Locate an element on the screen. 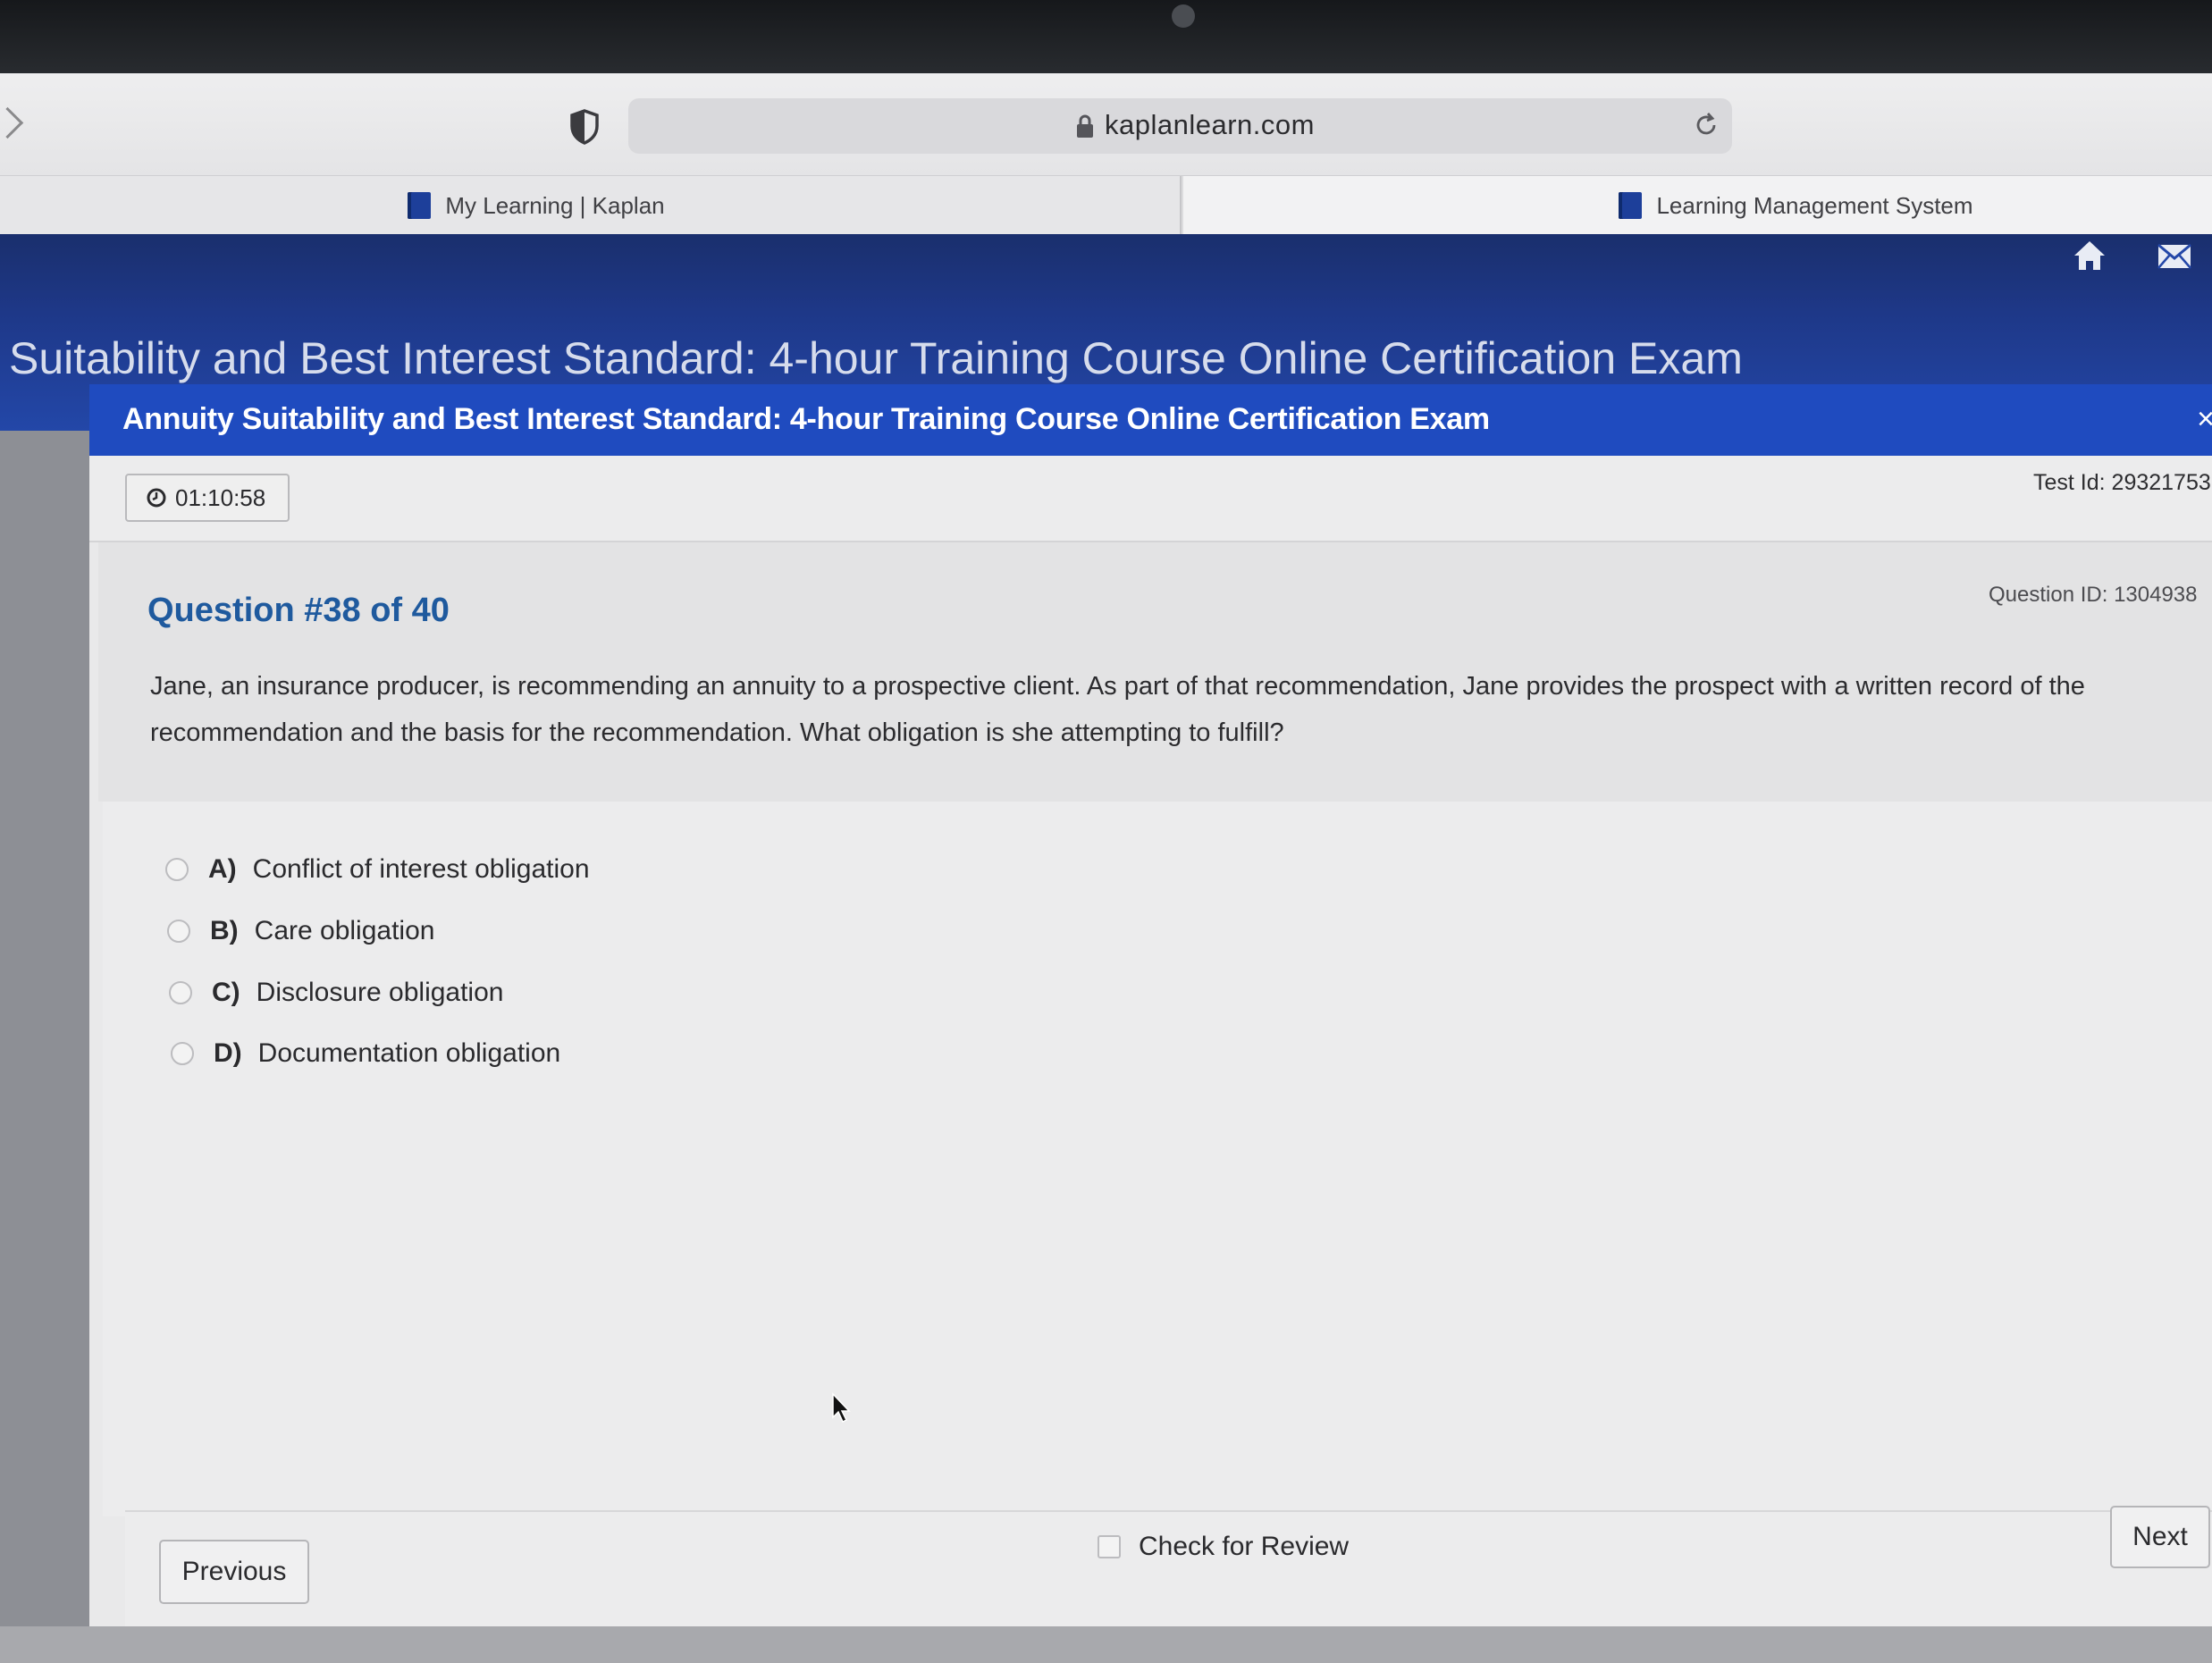  tab-my-learning: My Learning | Kaplan is located at coordinates (591, 206).